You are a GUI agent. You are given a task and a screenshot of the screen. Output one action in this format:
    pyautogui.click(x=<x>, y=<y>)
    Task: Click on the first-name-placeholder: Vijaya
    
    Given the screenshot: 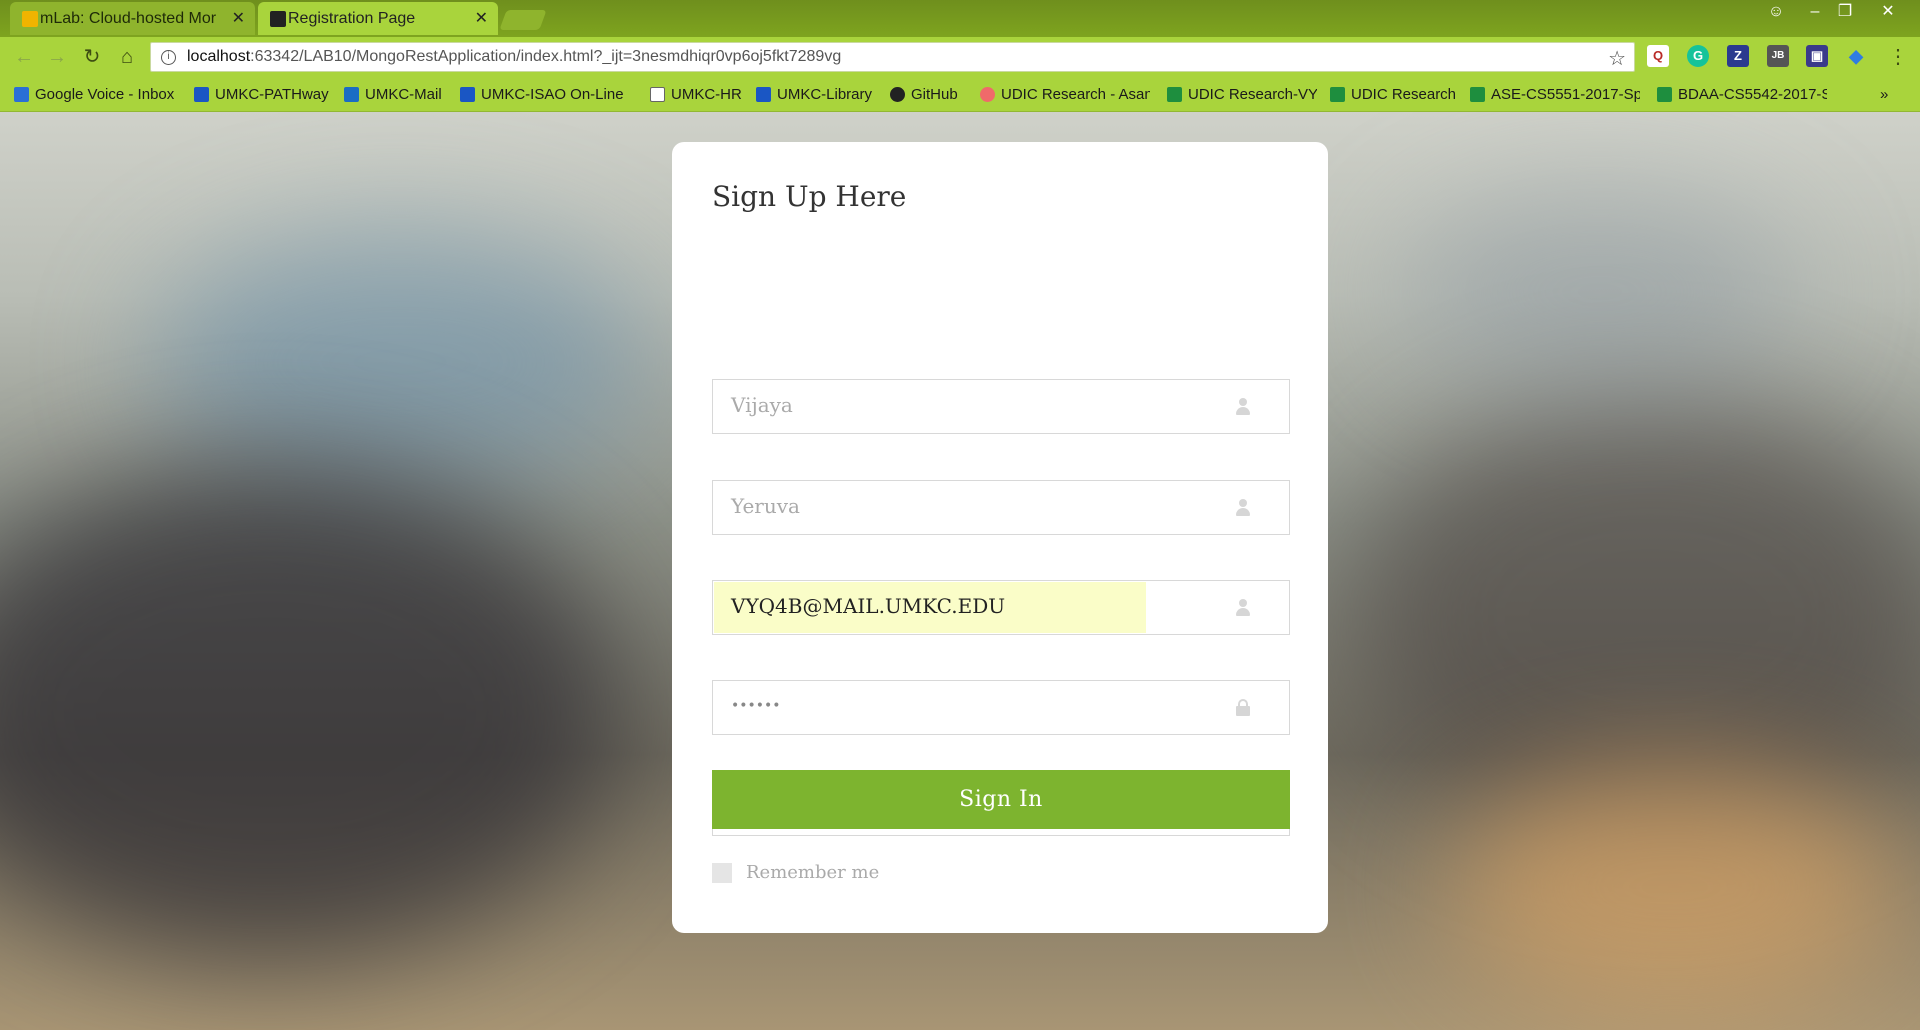 What is the action you would take?
    pyautogui.click(x=762, y=405)
    